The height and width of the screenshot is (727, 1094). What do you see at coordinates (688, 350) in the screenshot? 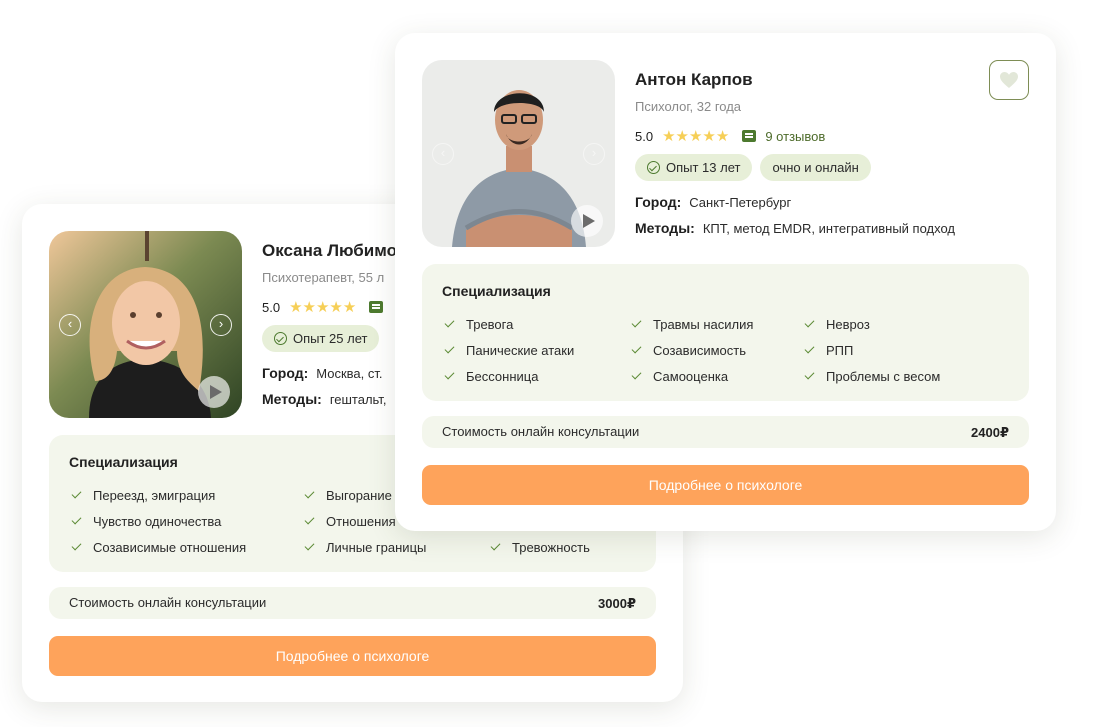
I see `specialization-item: Созависимость` at bounding box center [688, 350].